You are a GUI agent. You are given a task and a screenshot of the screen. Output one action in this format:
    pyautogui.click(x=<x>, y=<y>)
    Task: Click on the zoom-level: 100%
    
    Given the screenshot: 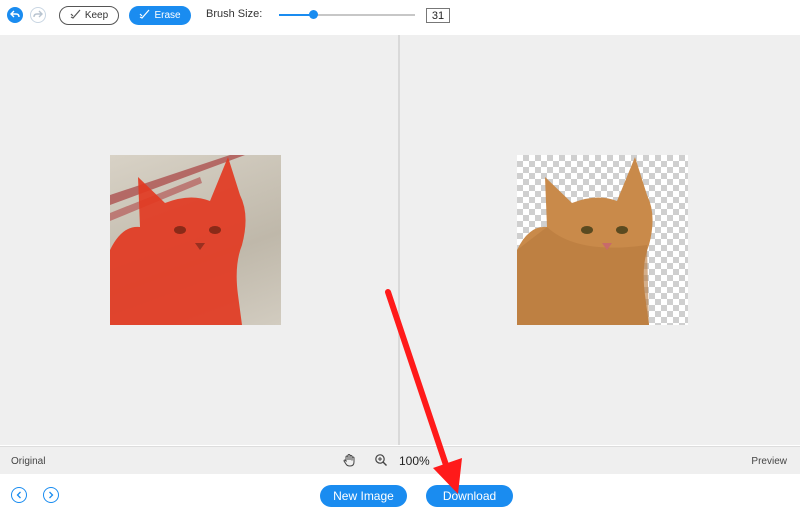 What is the action you would take?
    pyautogui.click(x=414, y=461)
    